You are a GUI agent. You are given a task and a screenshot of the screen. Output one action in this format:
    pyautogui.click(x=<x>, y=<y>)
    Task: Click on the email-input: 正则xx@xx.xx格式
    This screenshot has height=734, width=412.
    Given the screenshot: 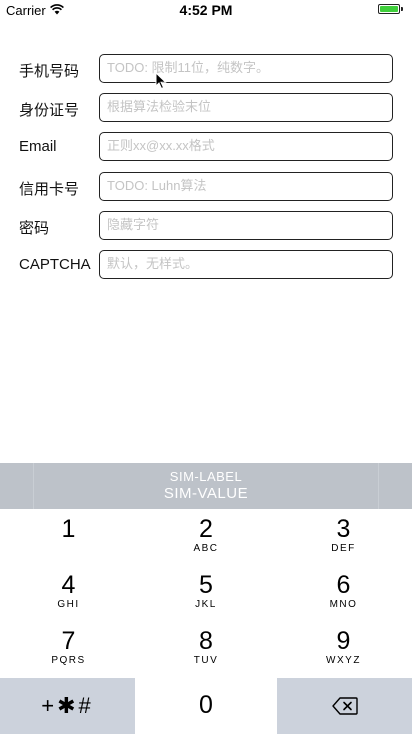 What is the action you would take?
    pyautogui.click(x=246, y=146)
    